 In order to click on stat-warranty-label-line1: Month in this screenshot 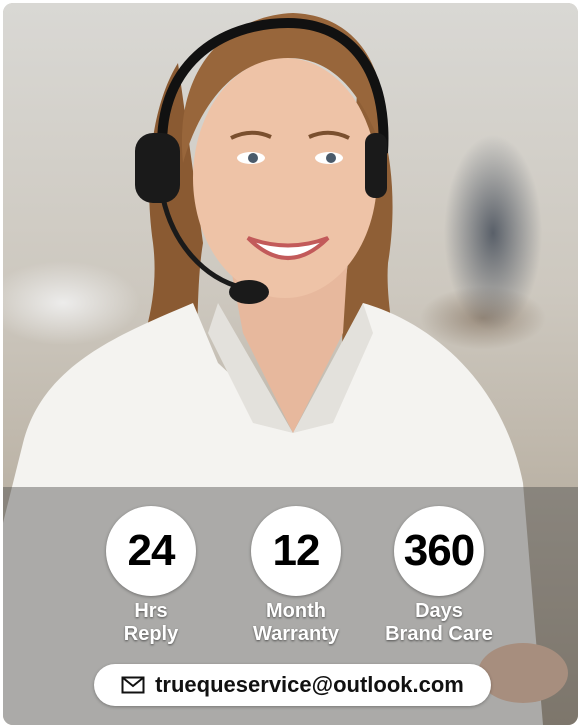, I will do `click(296, 611)`.